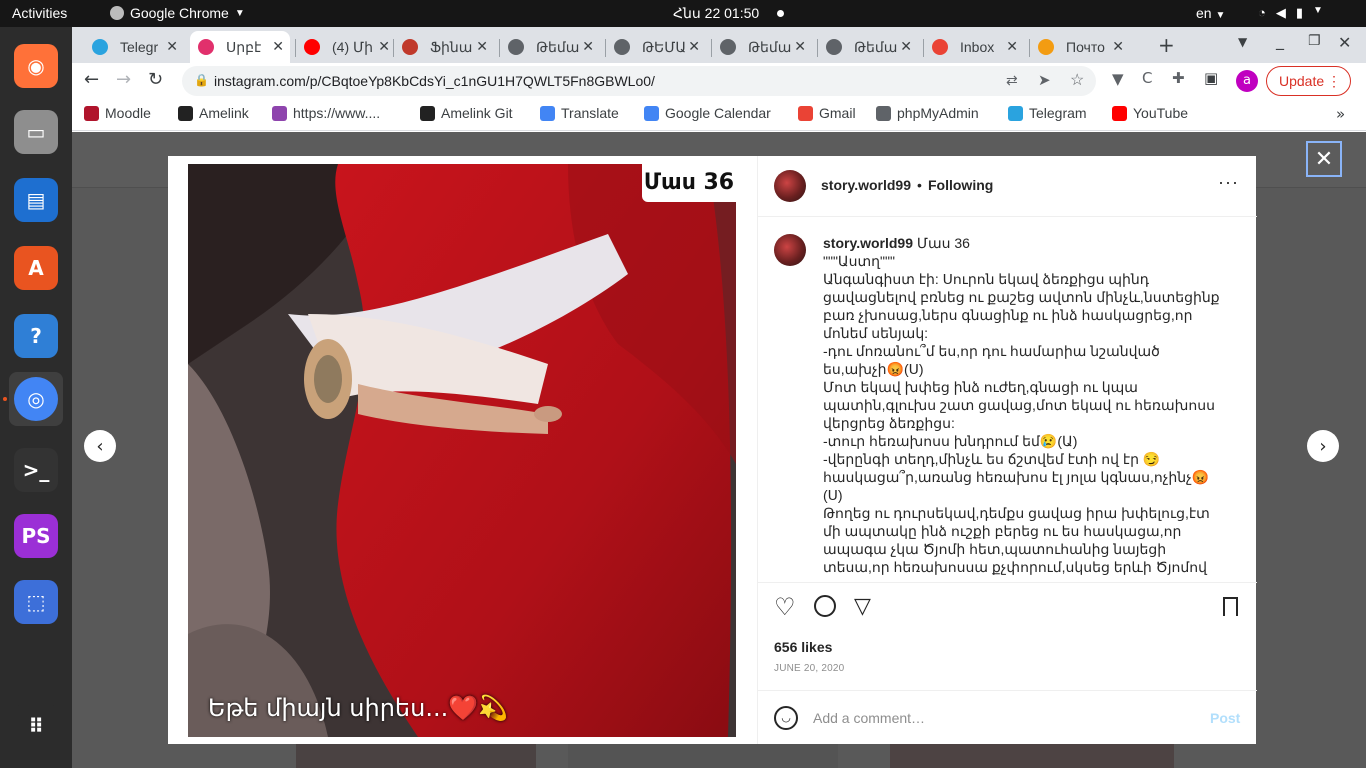 Image resolution: width=1366 pixels, height=768 pixels. Describe the element at coordinates (36, 132) in the screenshot. I see `files-icon: ▭` at that location.